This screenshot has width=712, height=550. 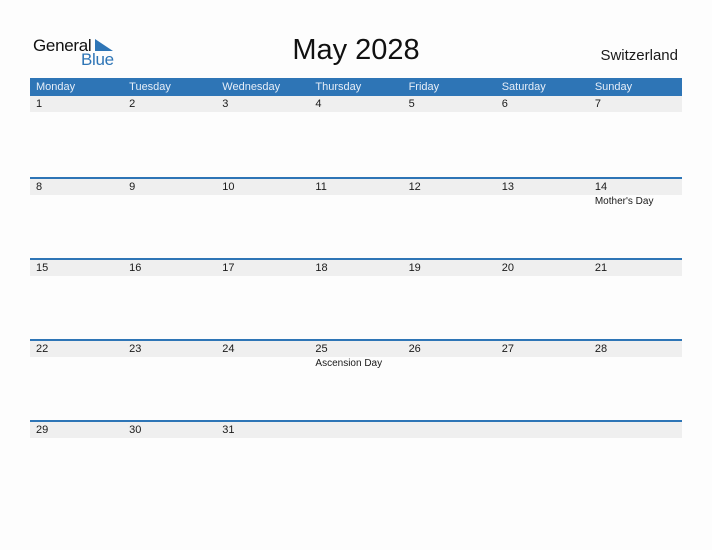 What do you see at coordinates (542, 268) in the screenshot?
I see `day-number: 20` at bounding box center [542, 268].